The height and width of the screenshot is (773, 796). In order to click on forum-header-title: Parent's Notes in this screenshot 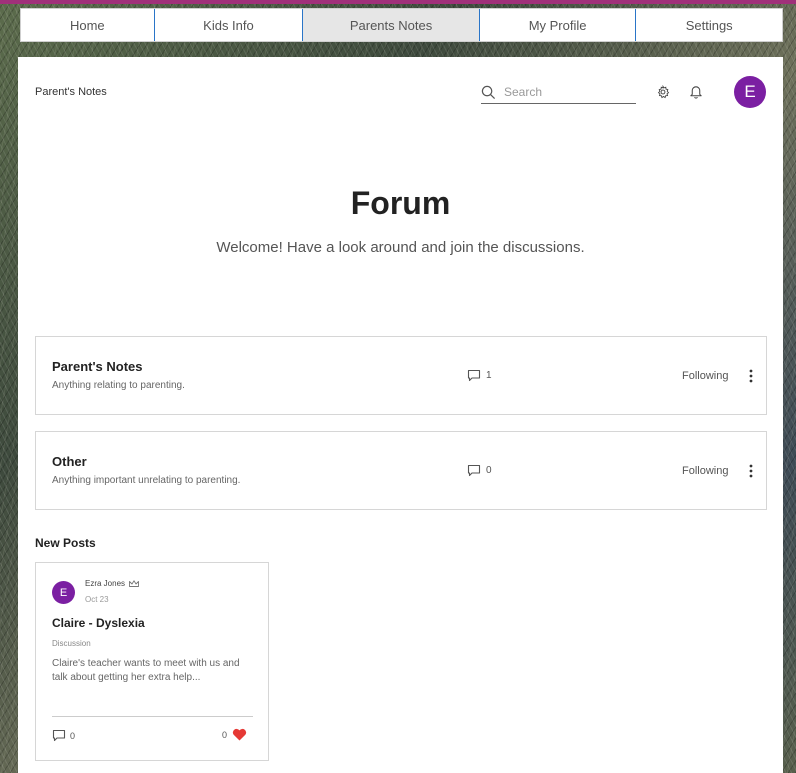, I will do `click(71, 92)`.